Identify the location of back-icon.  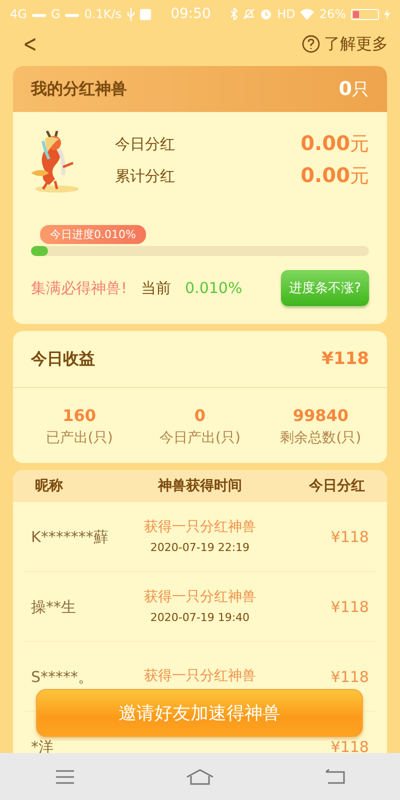
(334, 776).